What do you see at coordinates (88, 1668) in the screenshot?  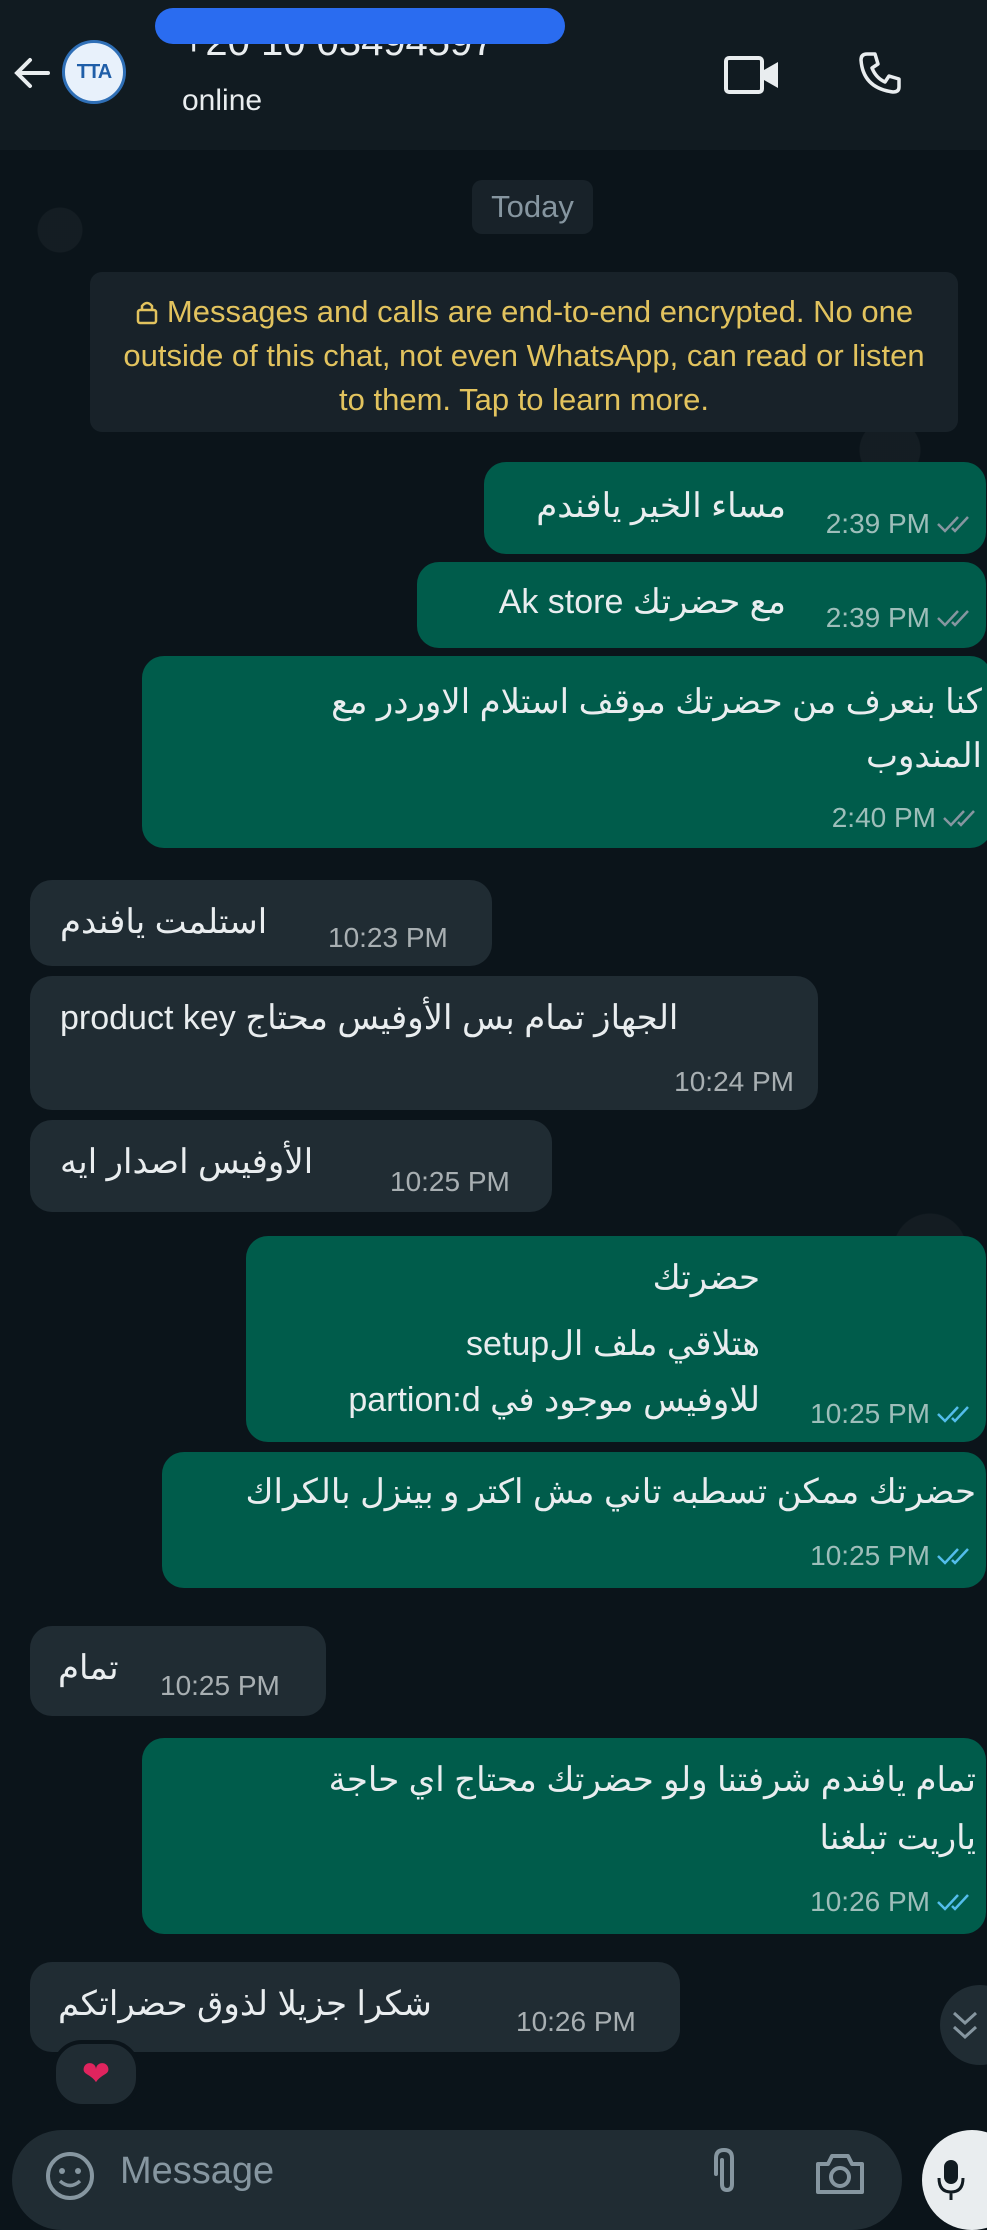 I see `message-text: تمام` at bounding box center [88, 1668].